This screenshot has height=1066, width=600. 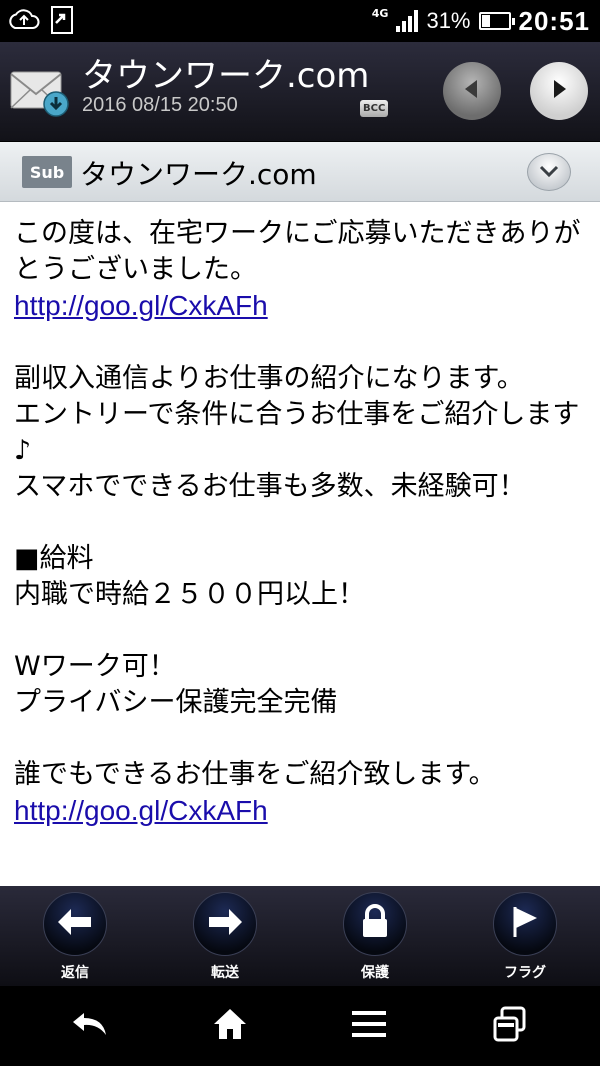 What do you see at coordinates (95, 666) in the screenshot?
I see `body-text: Wワーク可！` at bounding box center [95, 666].